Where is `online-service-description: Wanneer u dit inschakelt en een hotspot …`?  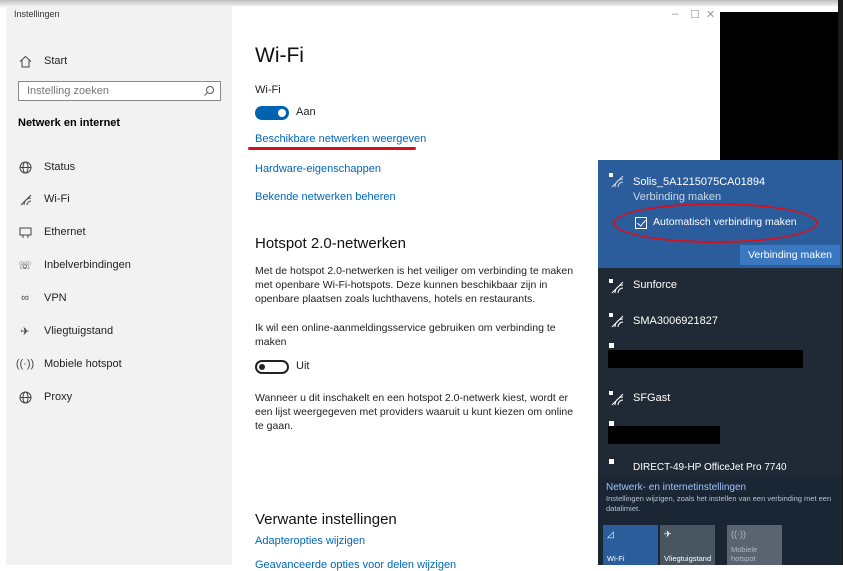
online-service-description: Wanneer u dit inschakelt en een hotspot … is located at coordinates (414, 412).